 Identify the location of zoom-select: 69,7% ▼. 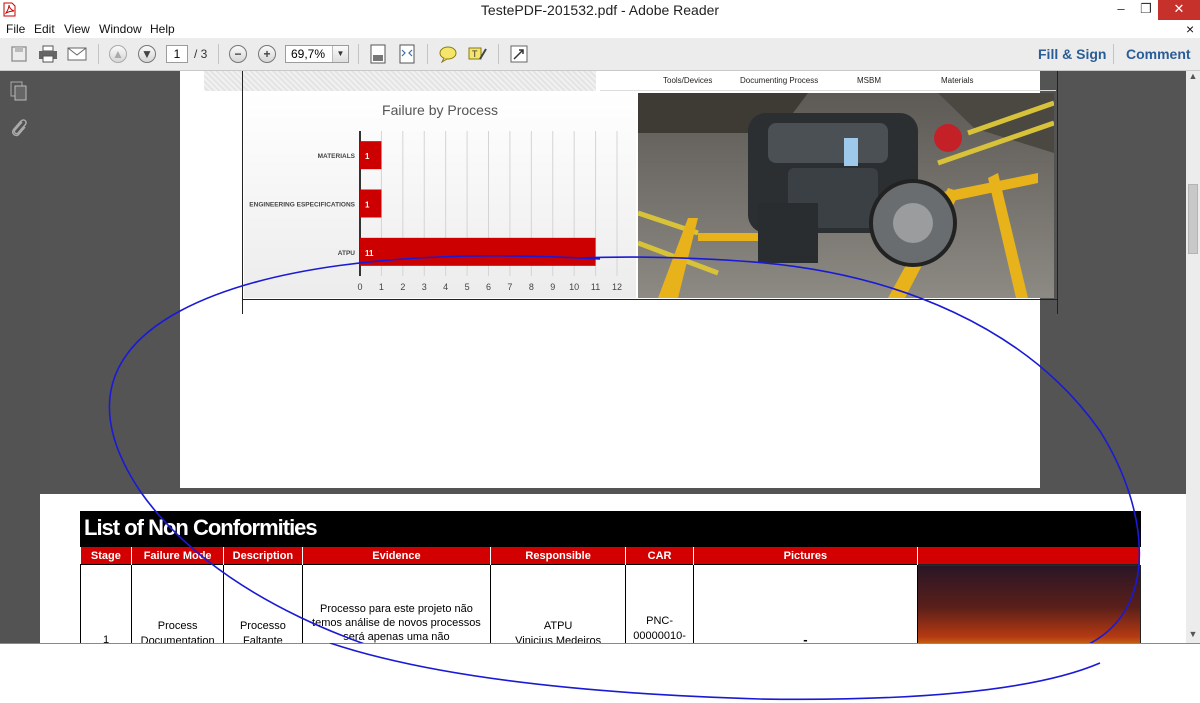
(317, 54).